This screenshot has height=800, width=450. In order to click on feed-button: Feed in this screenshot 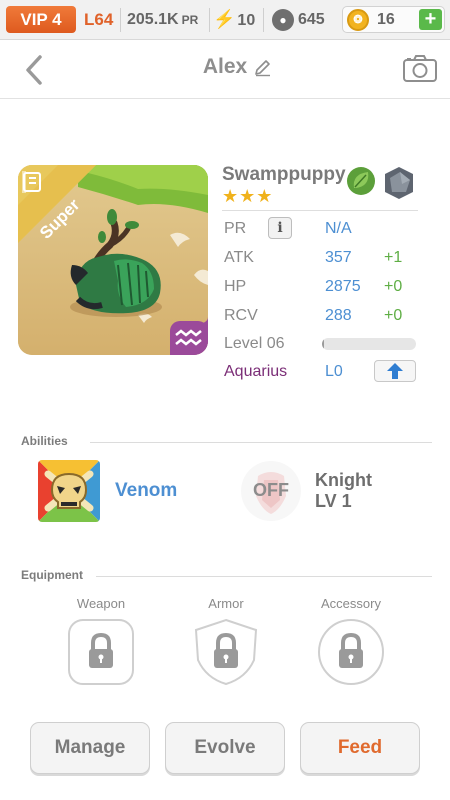, I will do `click(360, 748)`.